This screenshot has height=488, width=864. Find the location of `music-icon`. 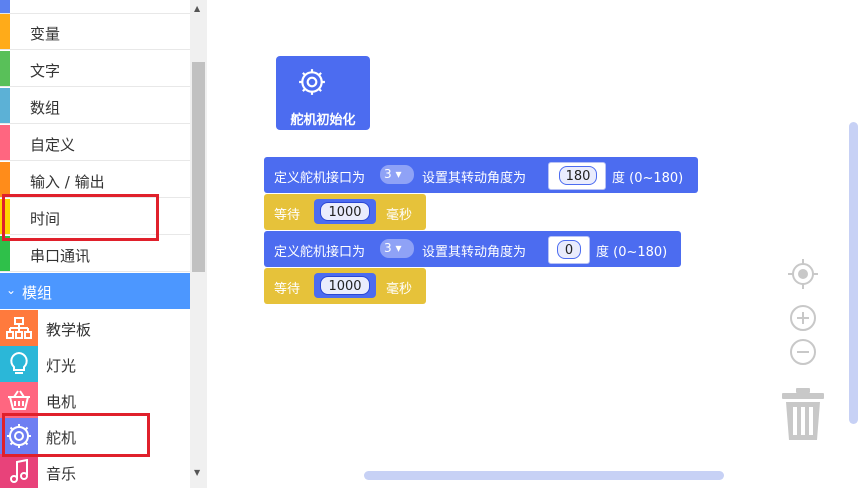

music-icon is located at coordinates (19, 471).